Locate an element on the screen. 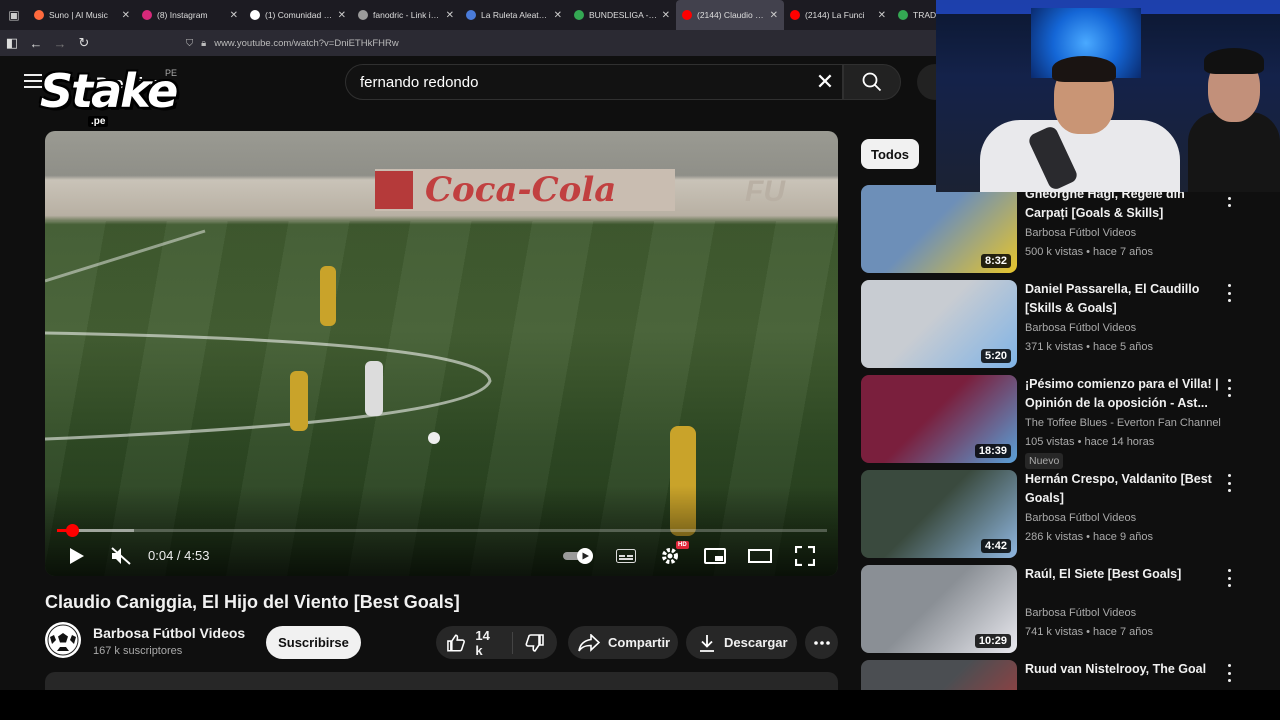 This screenshot has width=1280, height=720. browser-tab: fanodric - Link in Bi ✕ is located at coordinates (406, 15).